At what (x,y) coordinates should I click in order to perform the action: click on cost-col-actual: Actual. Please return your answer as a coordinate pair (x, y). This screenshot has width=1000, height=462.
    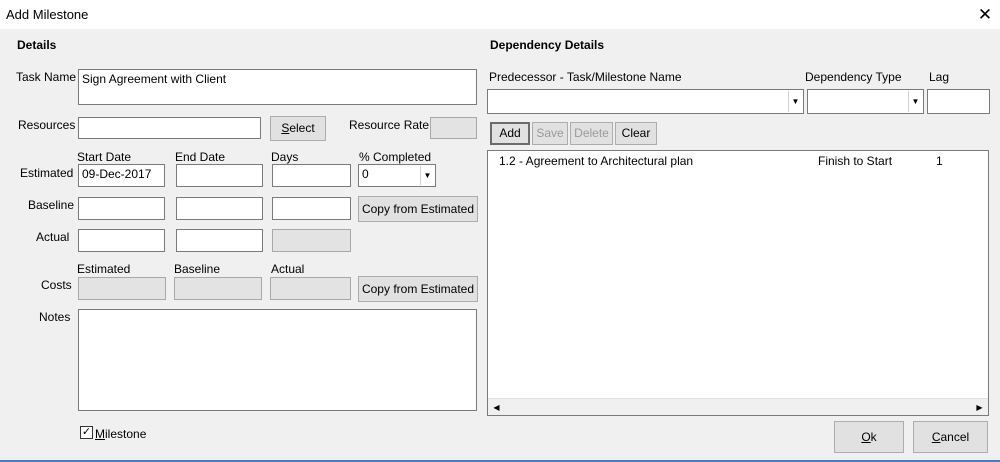
    Looking at the image, I should click on (288, 269).